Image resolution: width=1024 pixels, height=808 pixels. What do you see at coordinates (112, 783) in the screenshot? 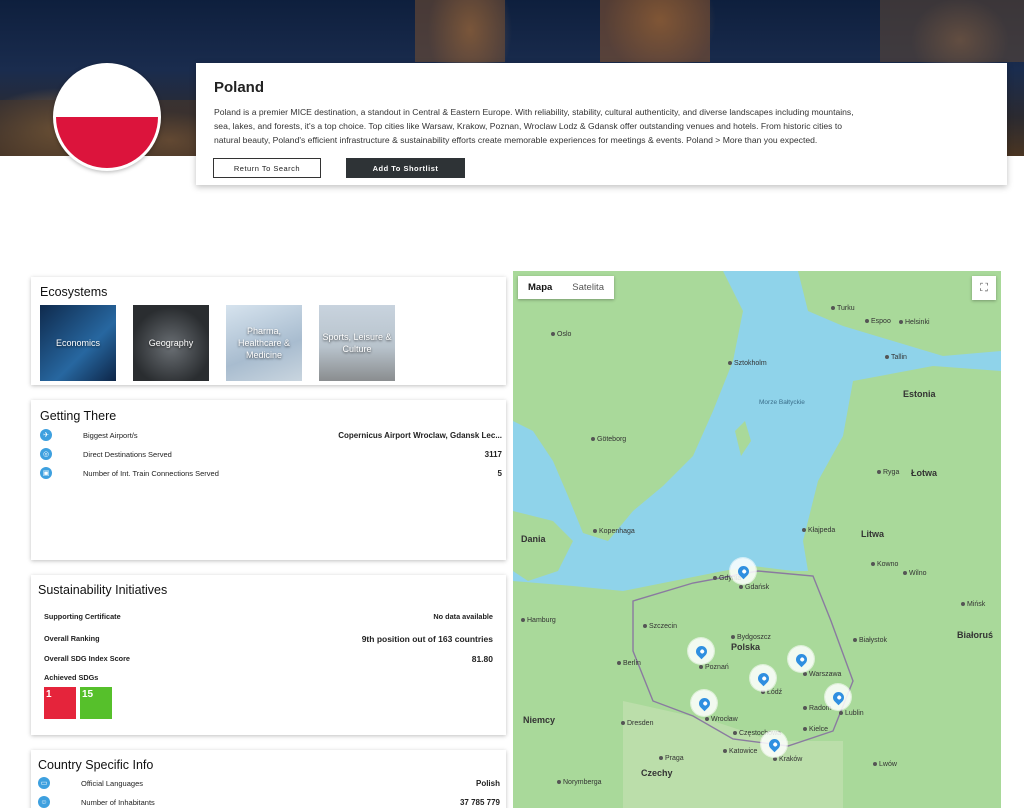
I see `row-label: Official Languages` at bounding box center [112, 783].